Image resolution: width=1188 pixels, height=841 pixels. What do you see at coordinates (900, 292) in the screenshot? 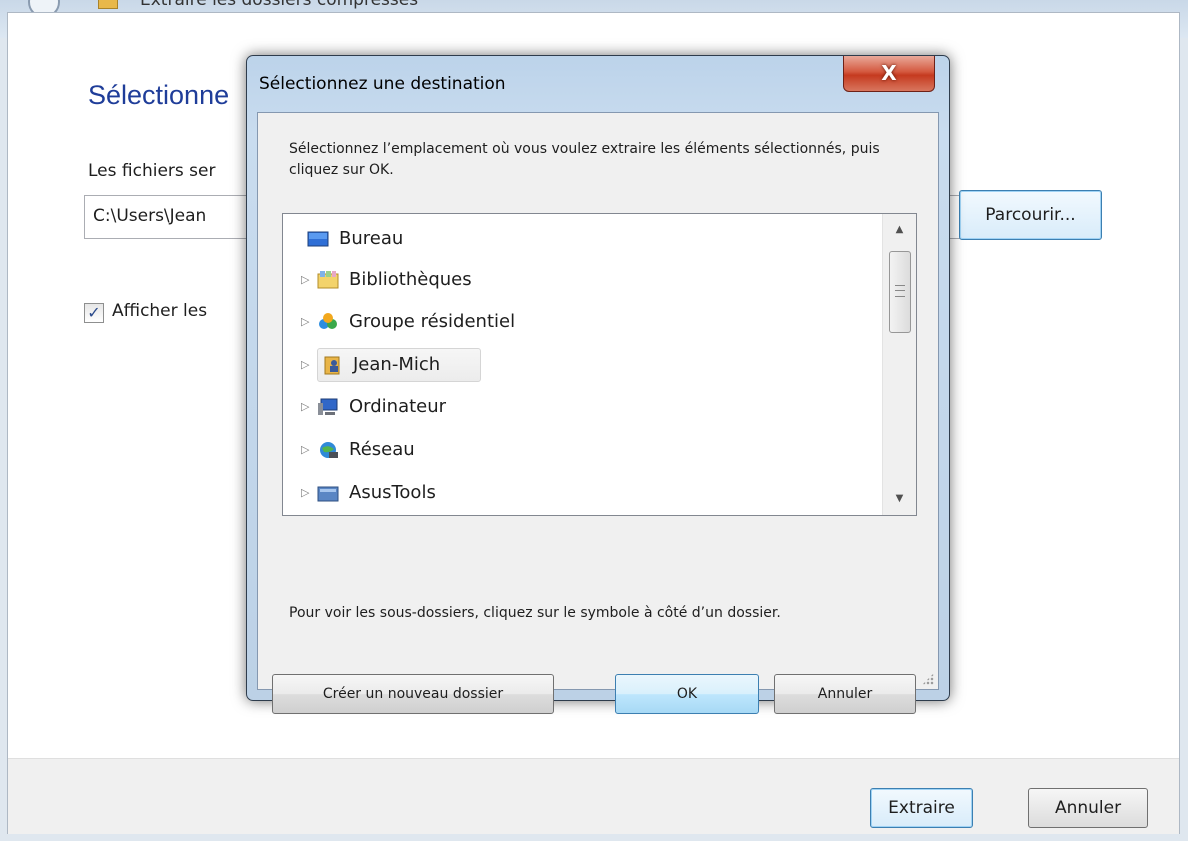
I see `scroll-thumb` at bounding box center [900, 292].